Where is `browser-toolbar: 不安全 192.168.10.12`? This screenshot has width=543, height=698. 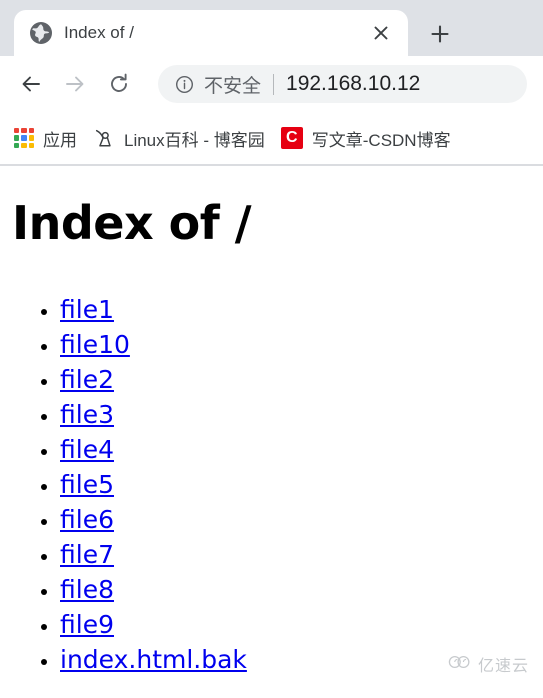 browser-toolbar: 不安全 192.168.10.12 is located at coordinates (271, 84).